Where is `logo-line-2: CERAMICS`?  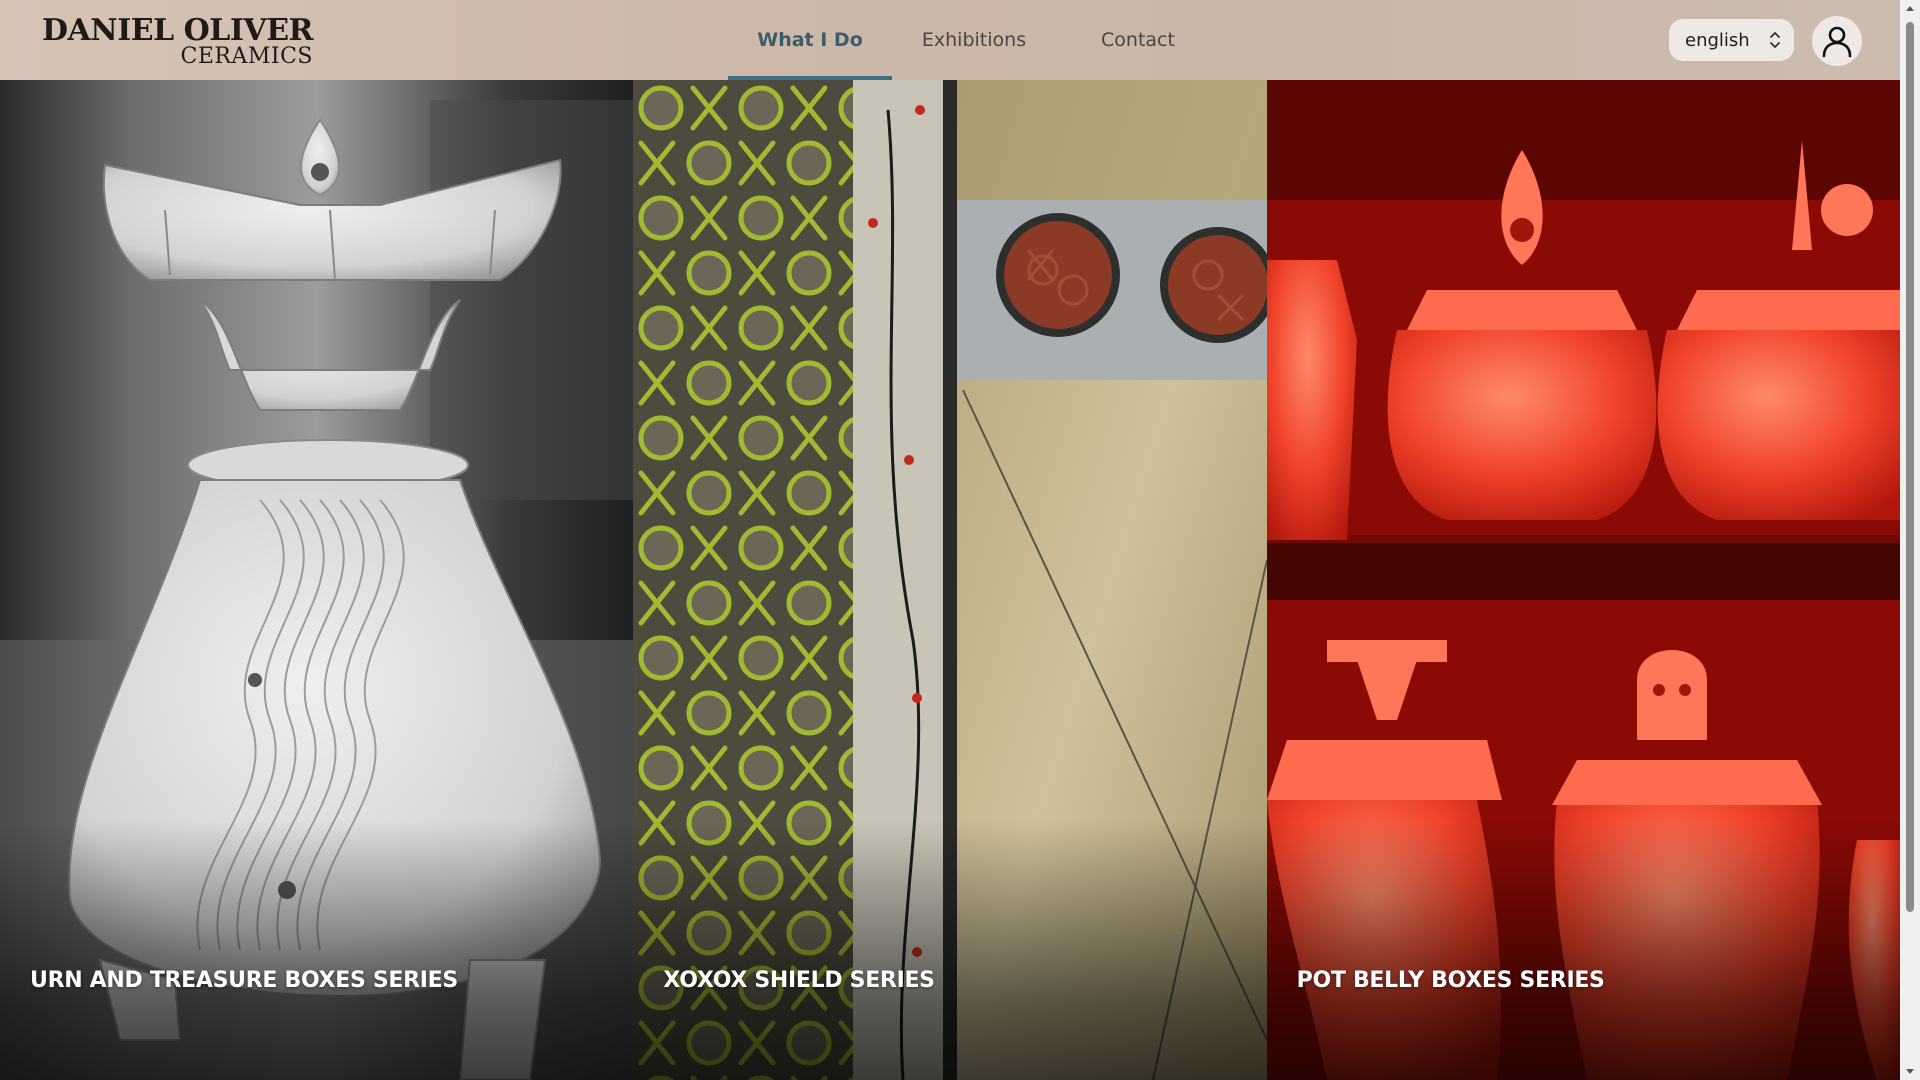 logo-line-2: CERAMICS is located at coordinates (246, 56).